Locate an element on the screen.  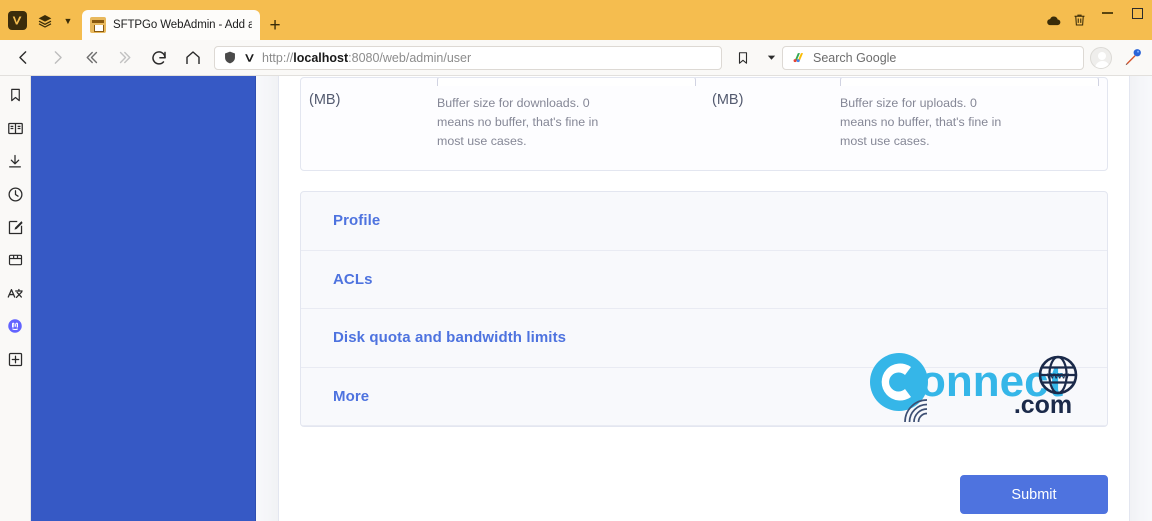
forward-icon is located at coordinates (57, 58).